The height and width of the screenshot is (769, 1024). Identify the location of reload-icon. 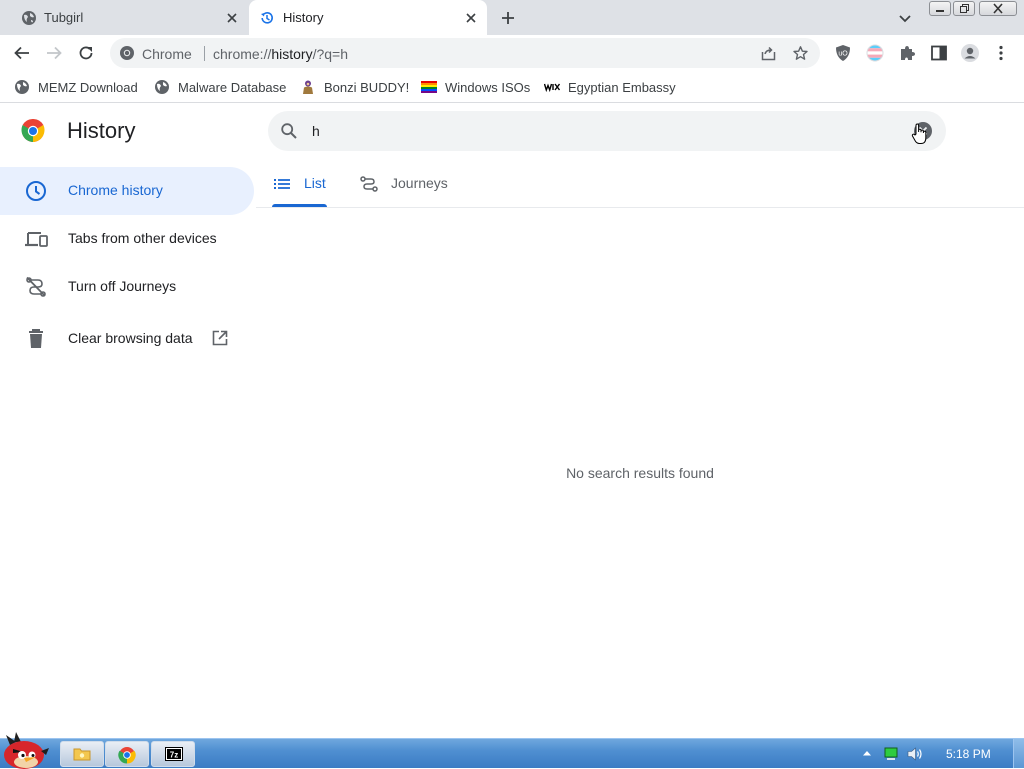
(86, 53).